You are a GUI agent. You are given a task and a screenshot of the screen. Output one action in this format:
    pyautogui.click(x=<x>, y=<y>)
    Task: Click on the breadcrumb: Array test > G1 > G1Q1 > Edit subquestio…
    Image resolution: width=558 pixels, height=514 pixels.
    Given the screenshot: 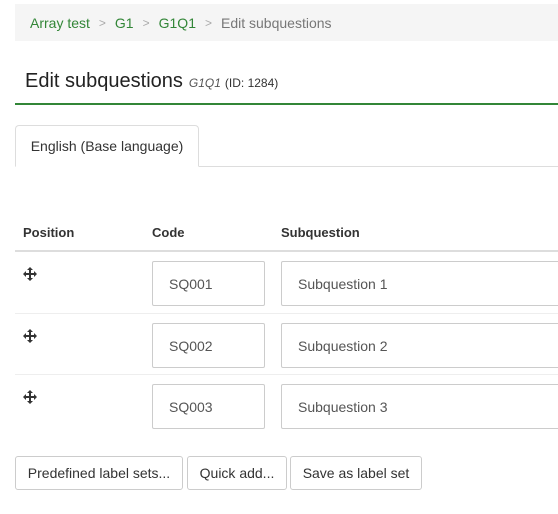 What is the action you would take?
    pyautogui.click(x=286, y=22)
    